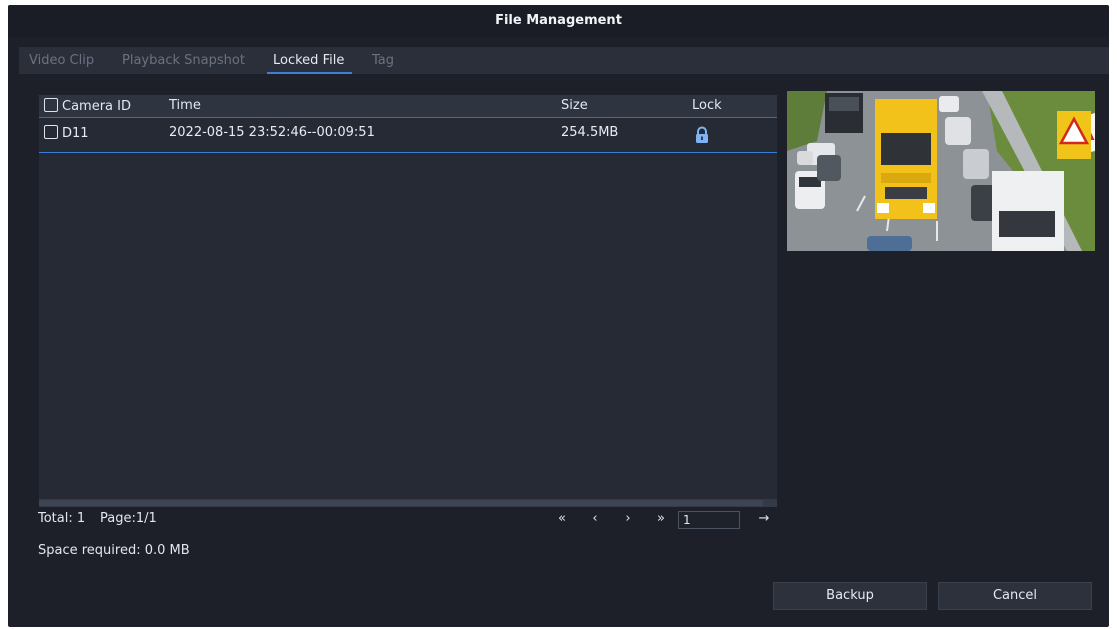 The image size is (1117, 629). What do you see at coordinates (61, 60) in the screenshot?
I see `tab-video-clip: Video Clip` at bounding box center [61, 60].